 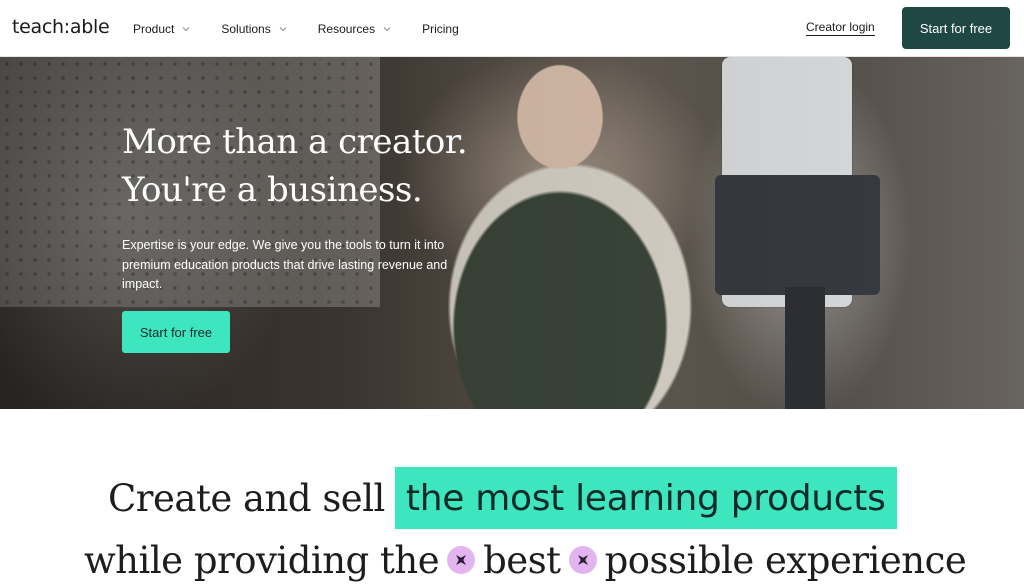 I want to click on hero-title-line1: More than a creator., so click(x=295, y=142).